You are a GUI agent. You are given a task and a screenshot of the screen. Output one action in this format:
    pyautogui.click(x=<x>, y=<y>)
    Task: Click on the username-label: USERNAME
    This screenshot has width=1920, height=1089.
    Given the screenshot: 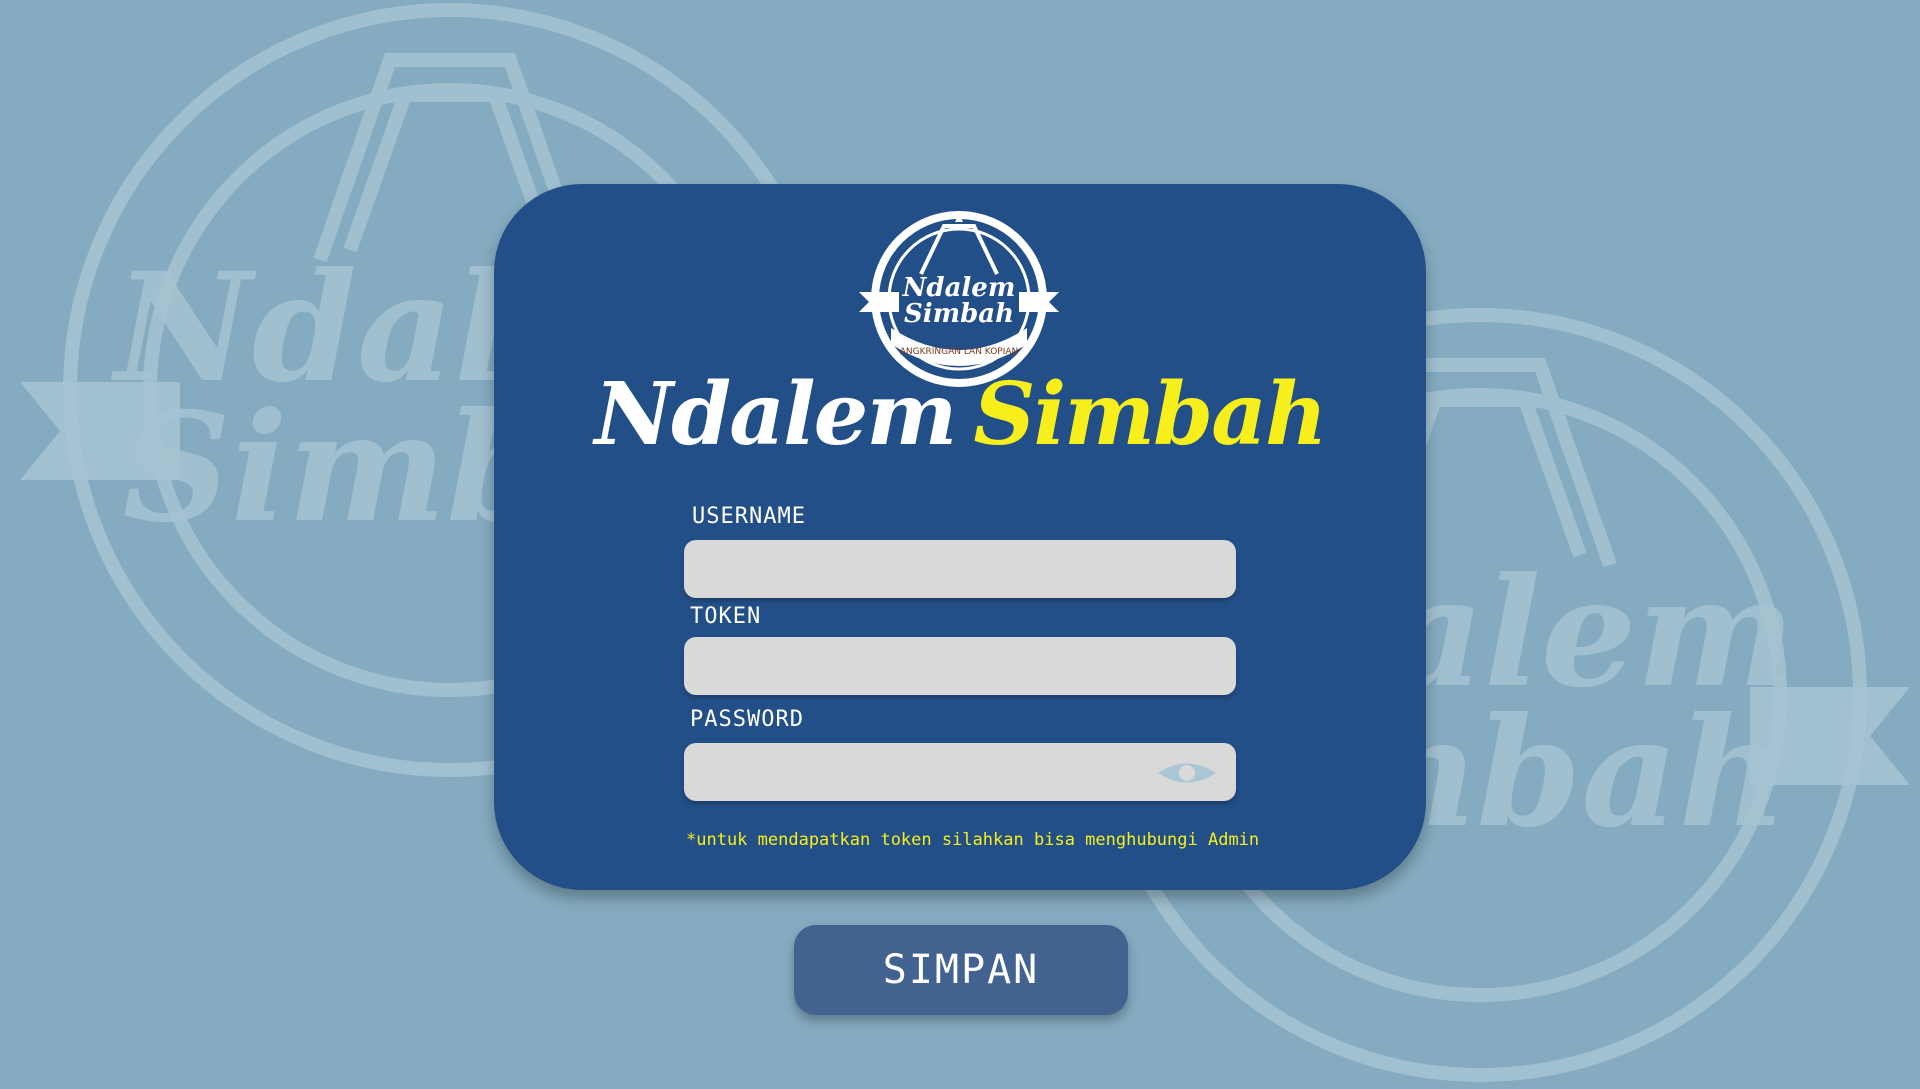 What is the action you would take?
    pyautogui.click(x=749, y=516)
    